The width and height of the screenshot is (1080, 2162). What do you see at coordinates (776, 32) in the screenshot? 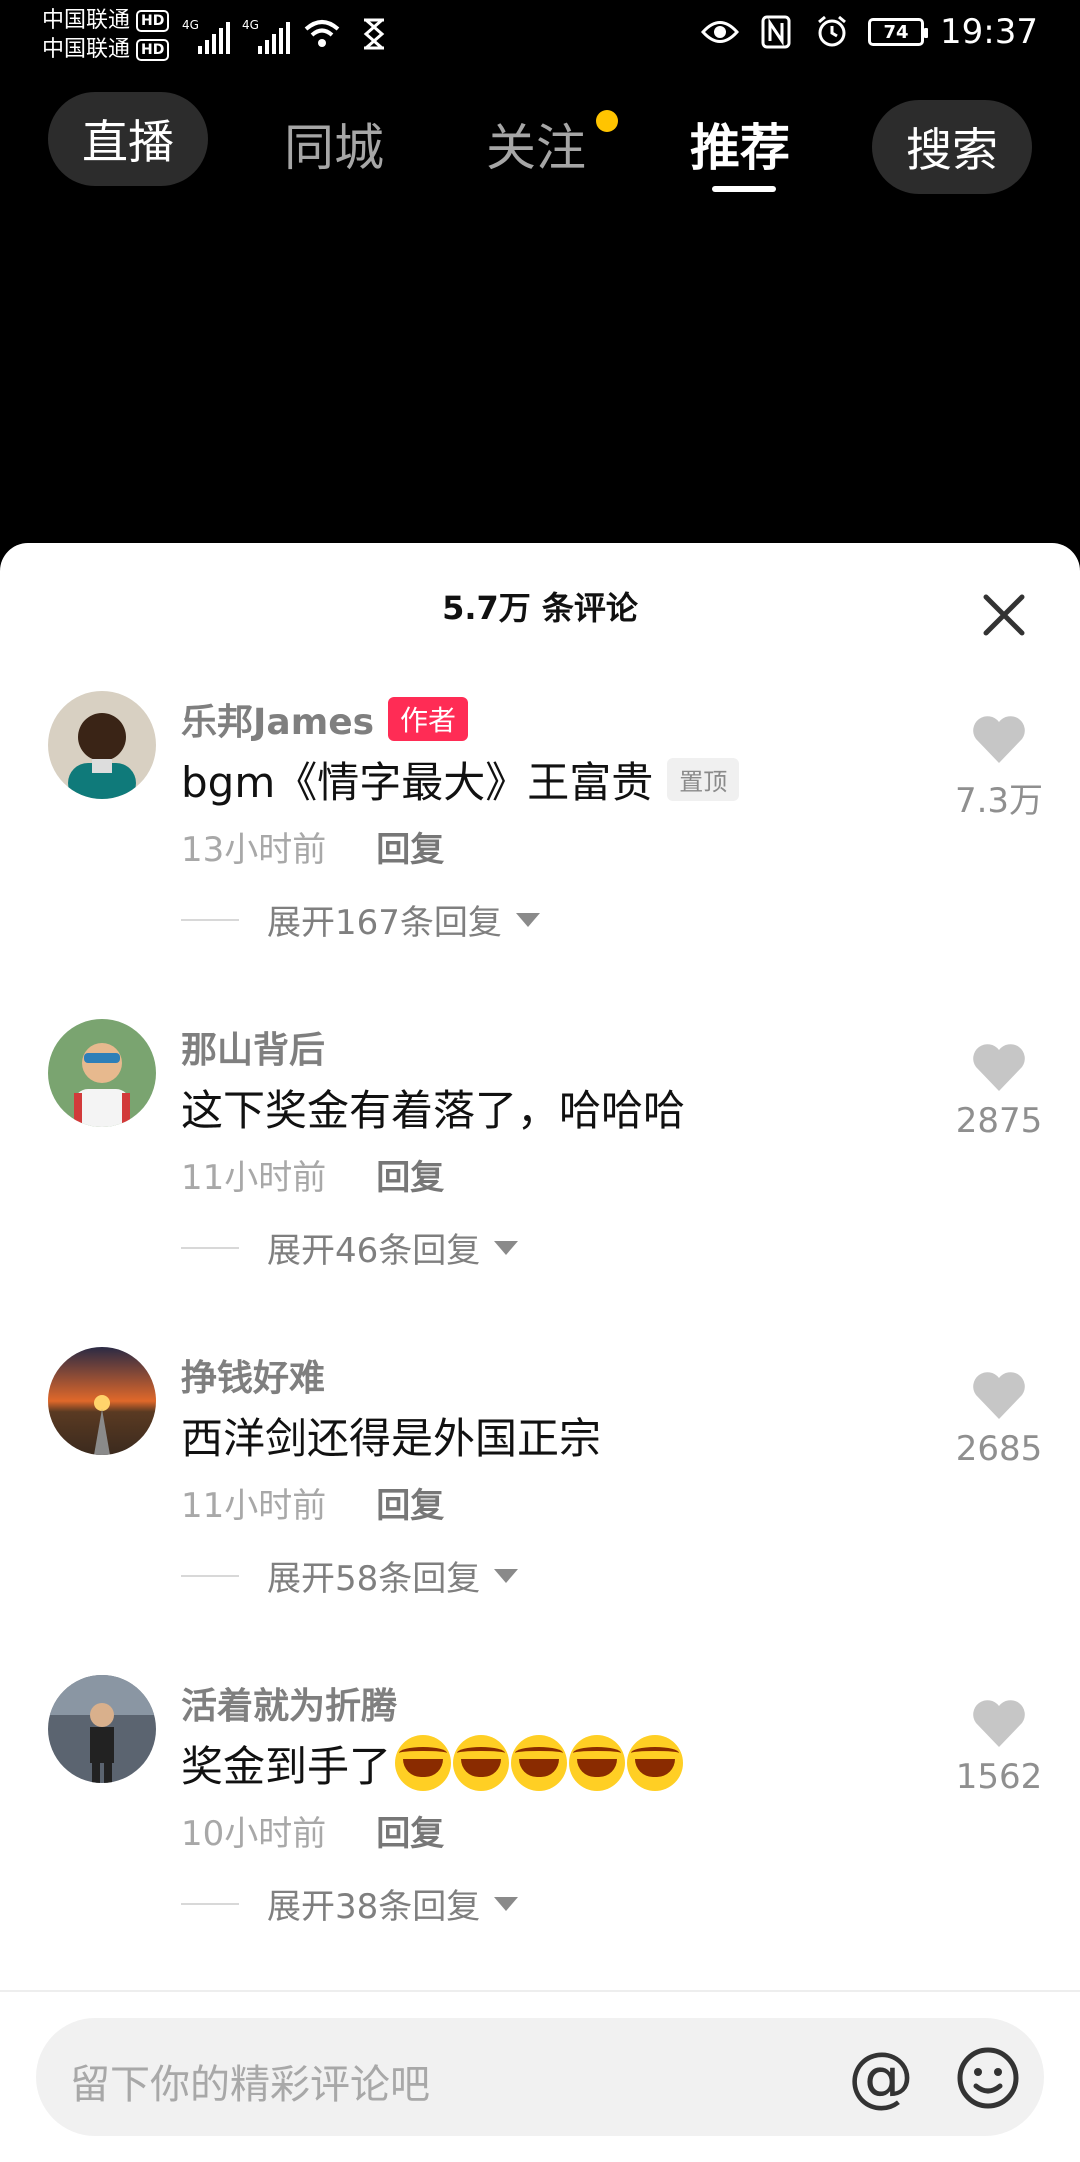
I see `nfc-icon` at bounding box center [776, 32].